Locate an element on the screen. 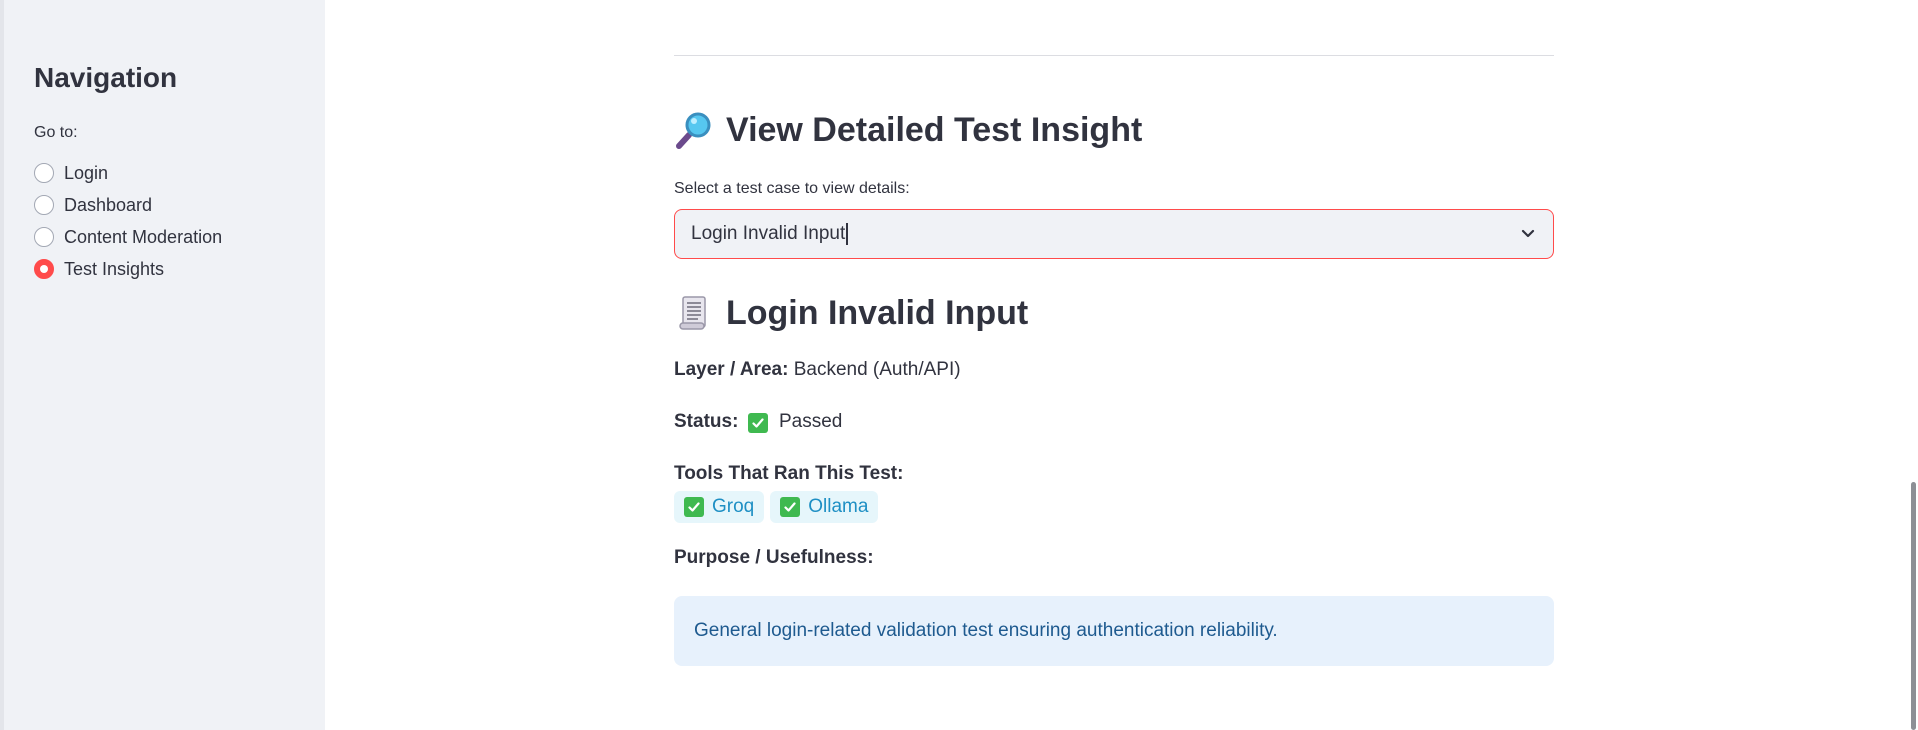 The height and width of the screenshot is (730, 1918). tools-list: Groq Ollama is located at coordinates (776, 507).